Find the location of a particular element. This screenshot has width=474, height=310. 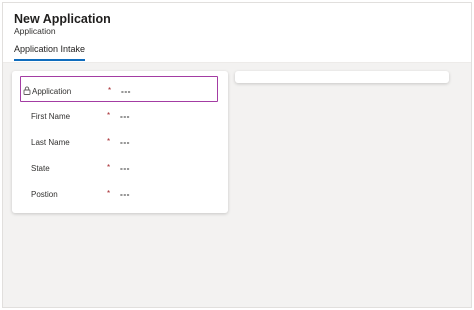

field-first-name: First Name * --- is located at coordinates (119, 115).